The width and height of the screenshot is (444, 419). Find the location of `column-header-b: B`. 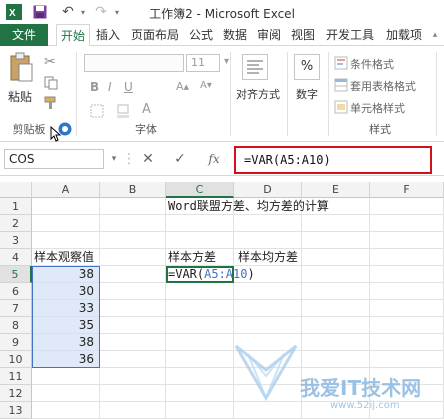

column-header-b: B is located at coordinates (133, 190).